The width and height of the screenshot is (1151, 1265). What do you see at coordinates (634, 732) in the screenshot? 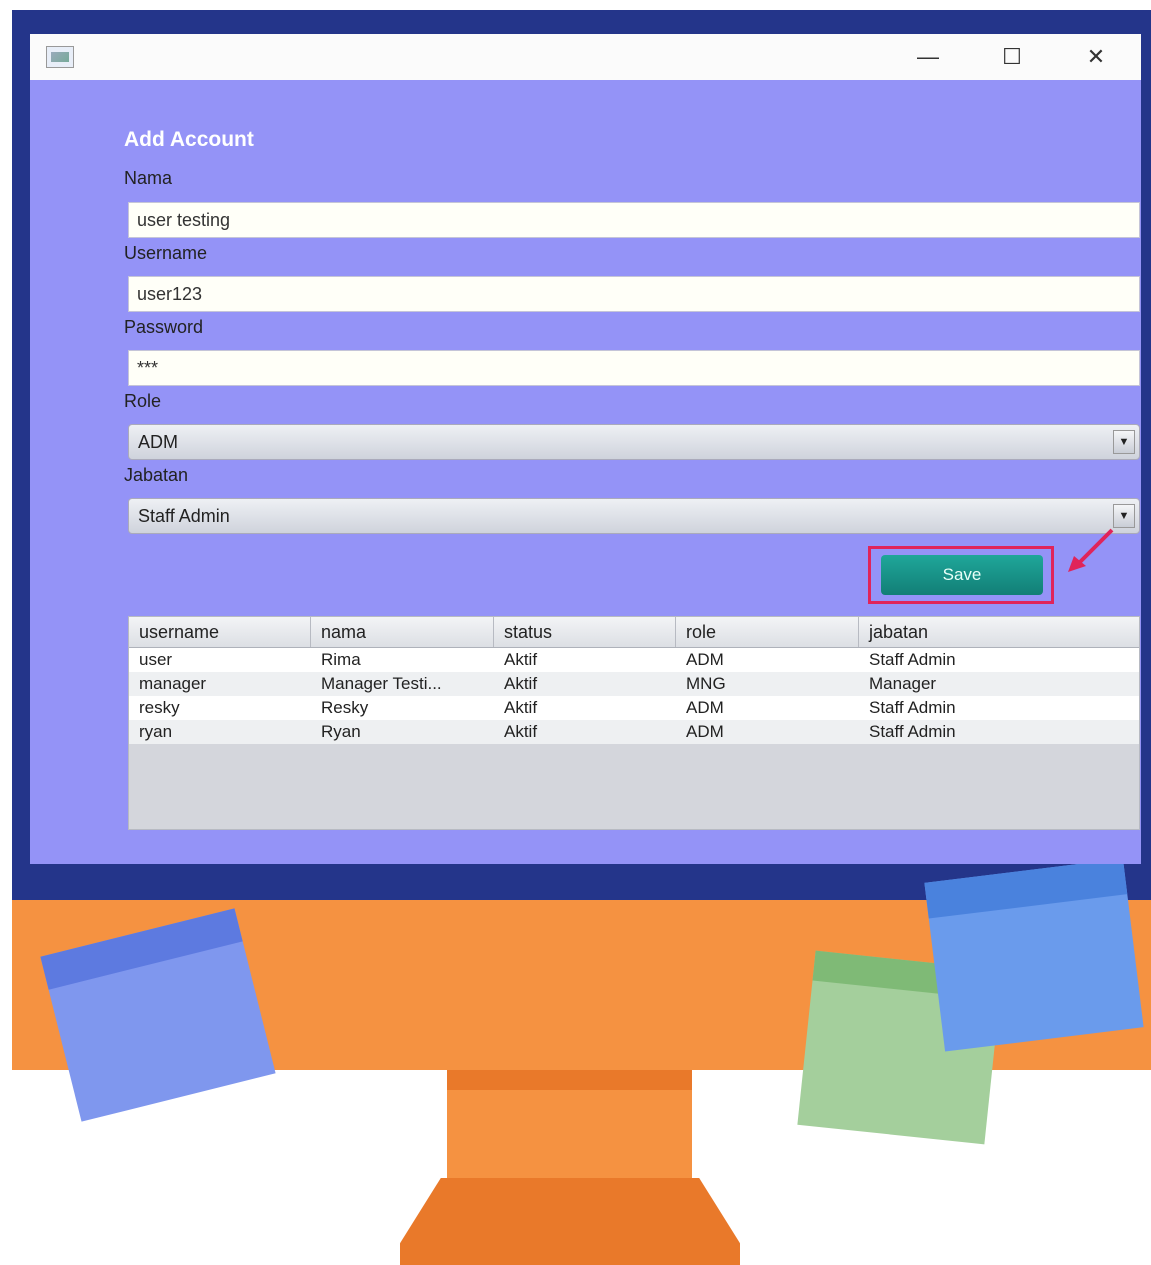
I see `table-row: ryan Ryan Aktif ADM Staff Admin` at bounding box center [634, 732].